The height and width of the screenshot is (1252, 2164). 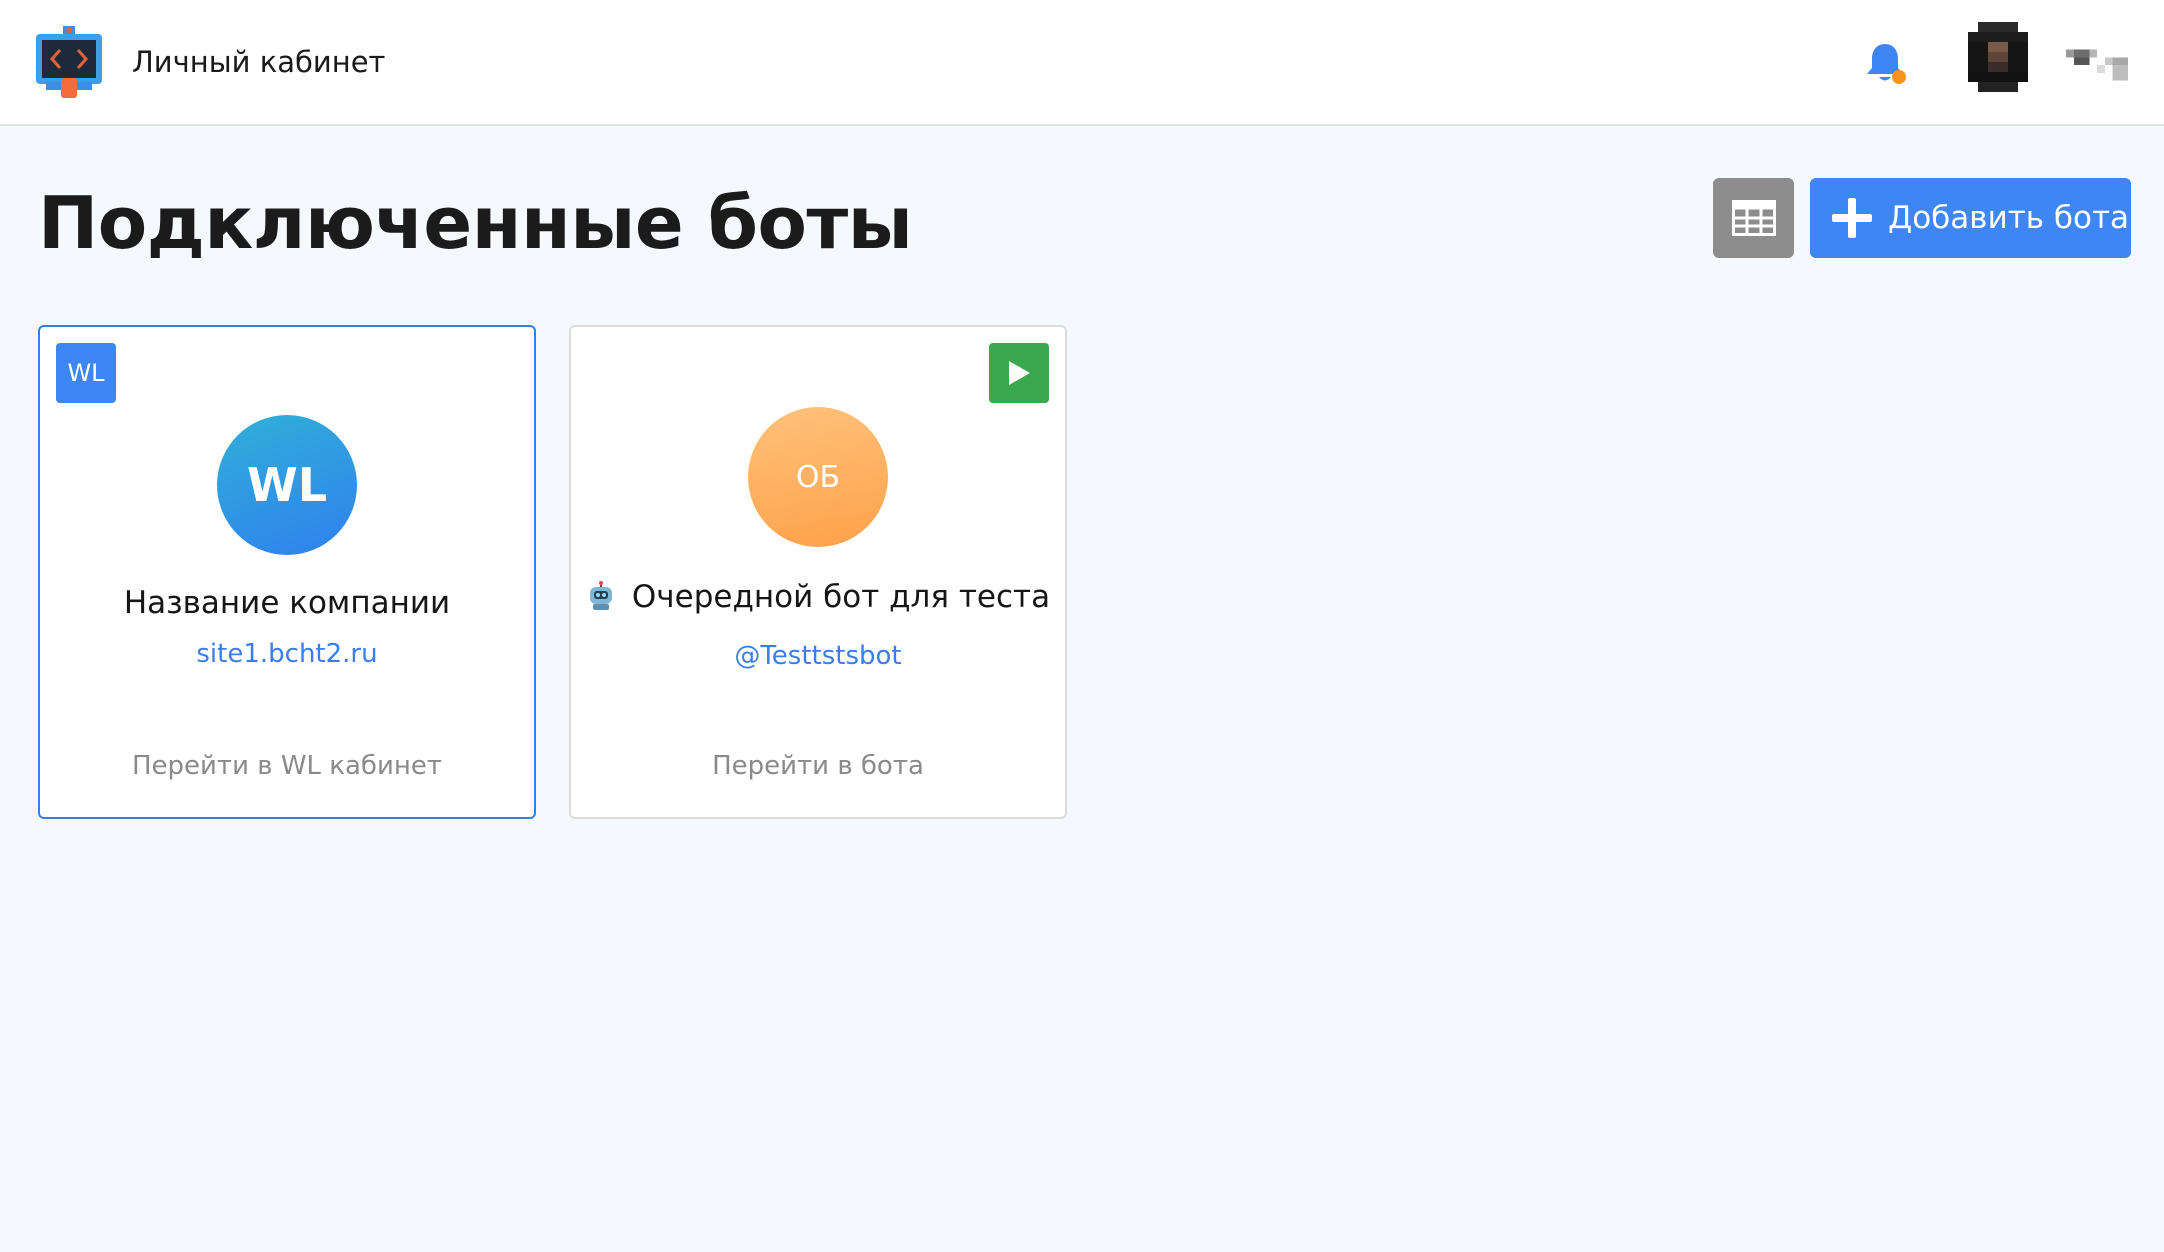 I want to click on card-action-link: Перейти в бота, so click(x=818, y=766).